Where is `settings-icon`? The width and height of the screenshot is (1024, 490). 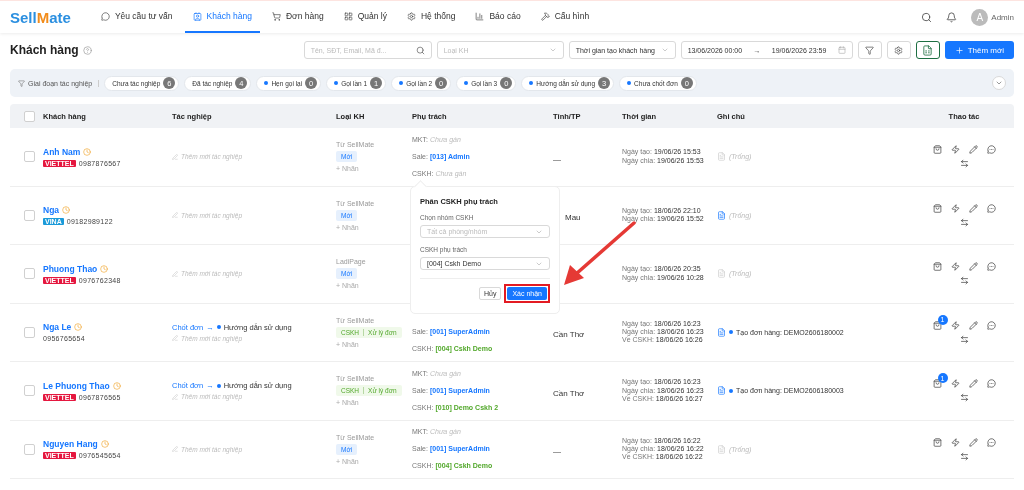
settings-icon is located at coordinates (899, 50).